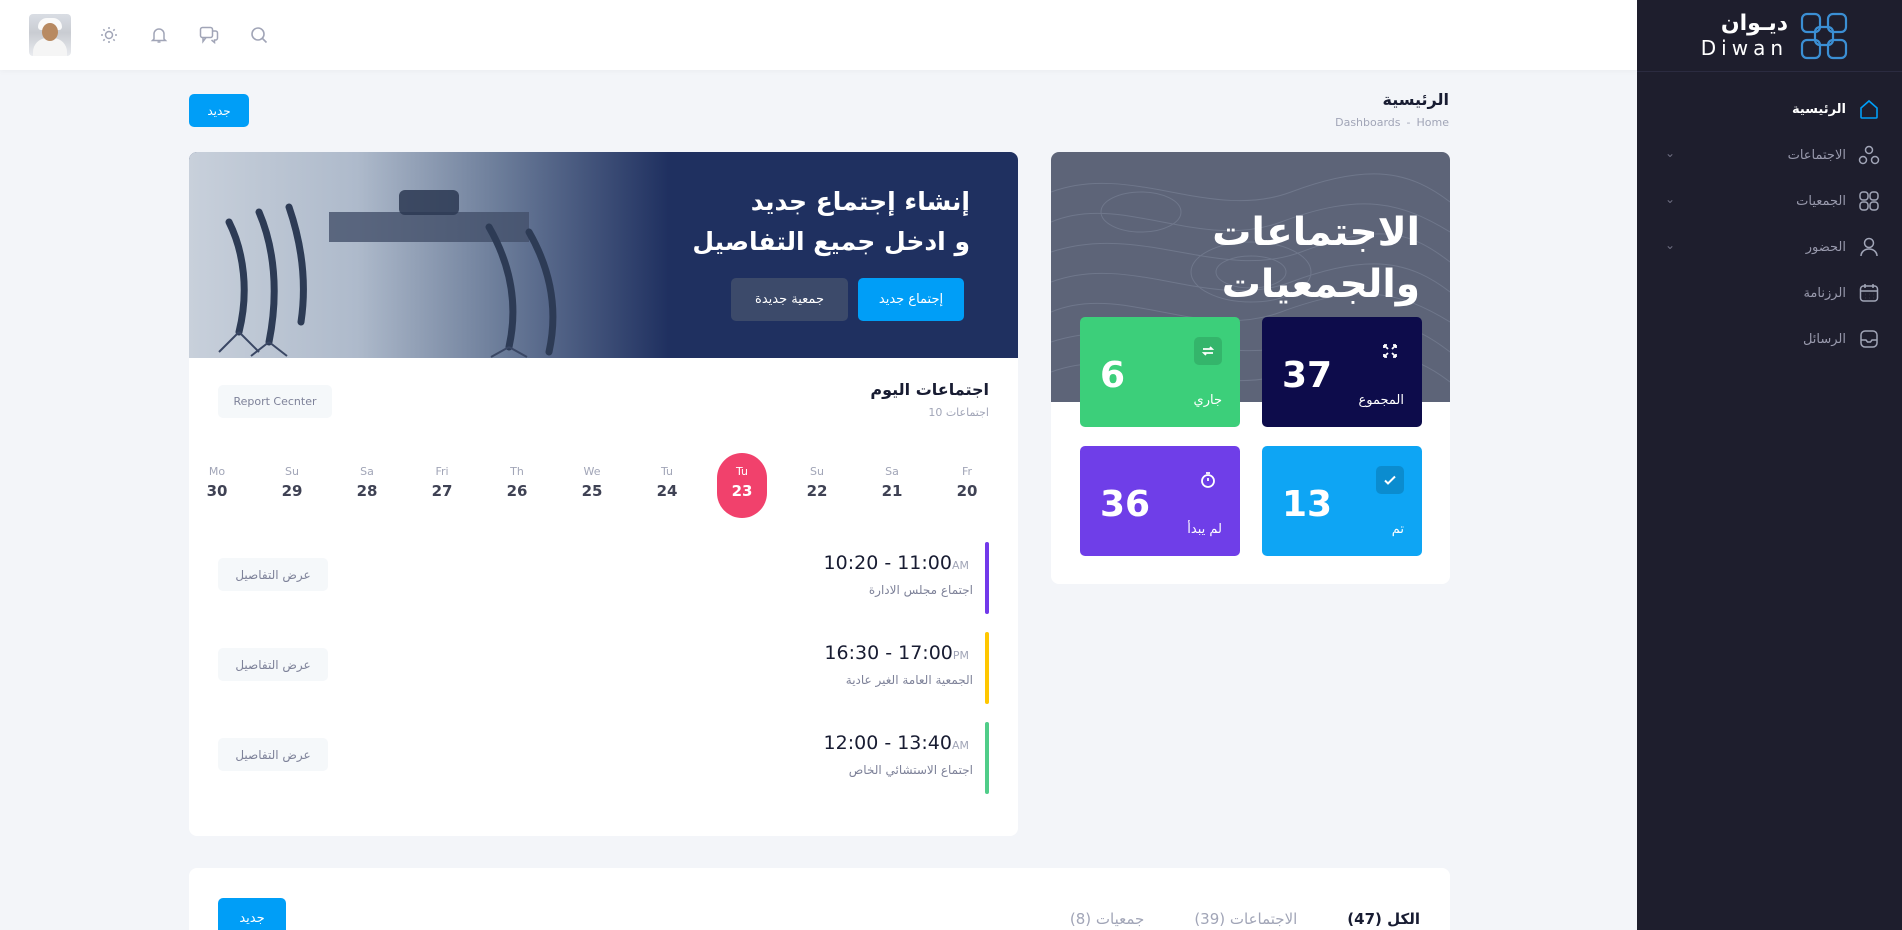 This screenshot has width=1902, height=930. I want to click on meeting-name: اجتماع مجلس الادارة, so click(920, 590).